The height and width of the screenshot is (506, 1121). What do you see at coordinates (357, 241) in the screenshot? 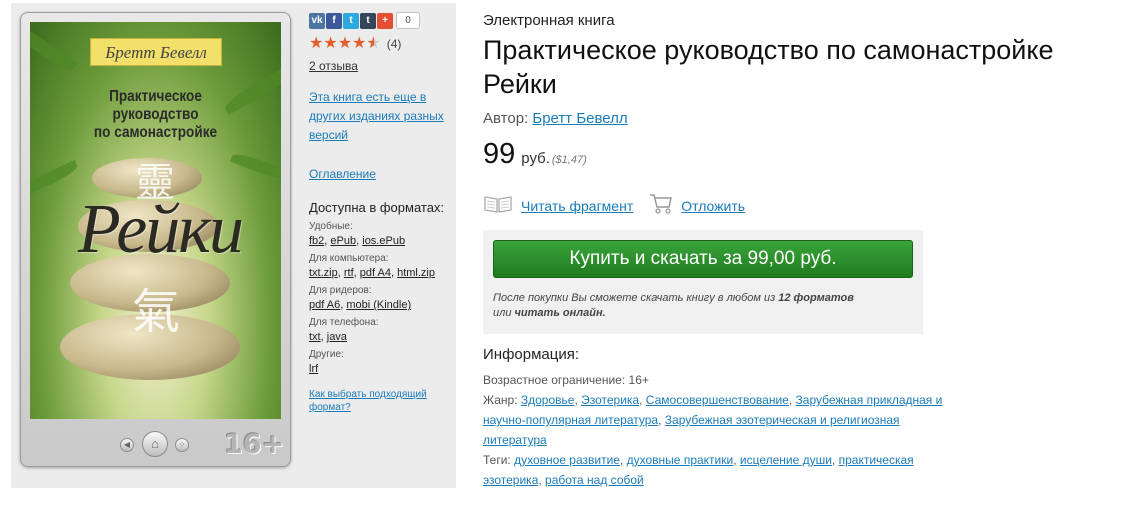
I see `format-links: fb2, ePub, ios.ePub` at bounding box center [357, 241].